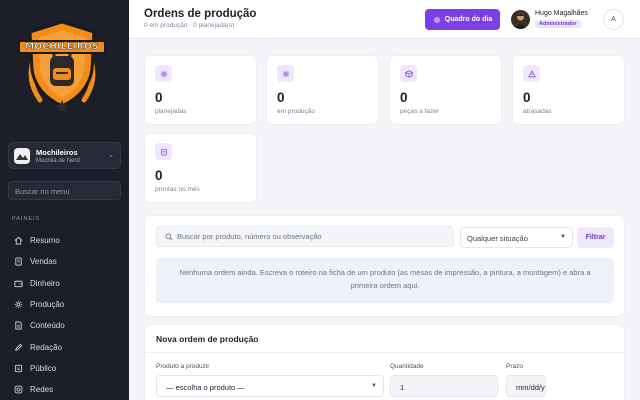  What do you see at coordinates (526, 386) in the screenshot?
I see `deadline-input: mm/dd/yyyy` at bounding box center [526, 386].